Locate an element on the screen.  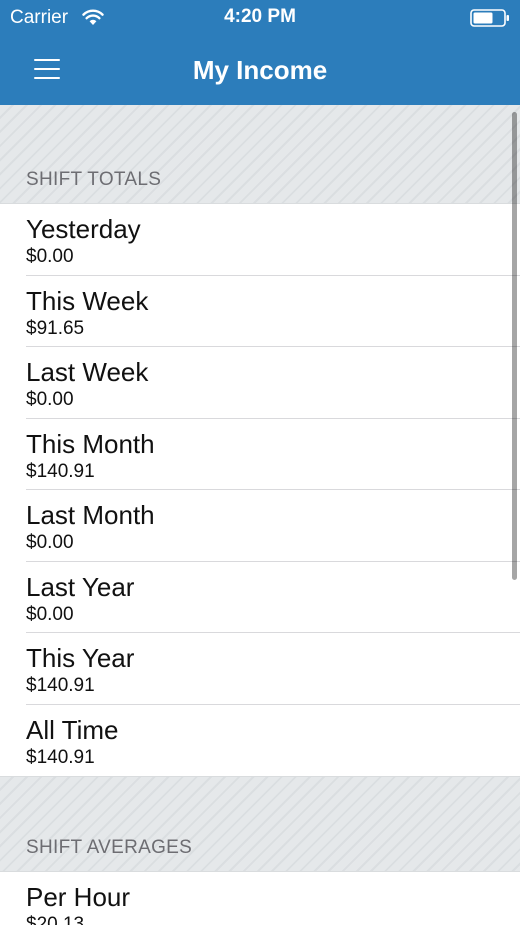
list-item-this-week: This Week $91.65 is located at coordinates (260, 311).